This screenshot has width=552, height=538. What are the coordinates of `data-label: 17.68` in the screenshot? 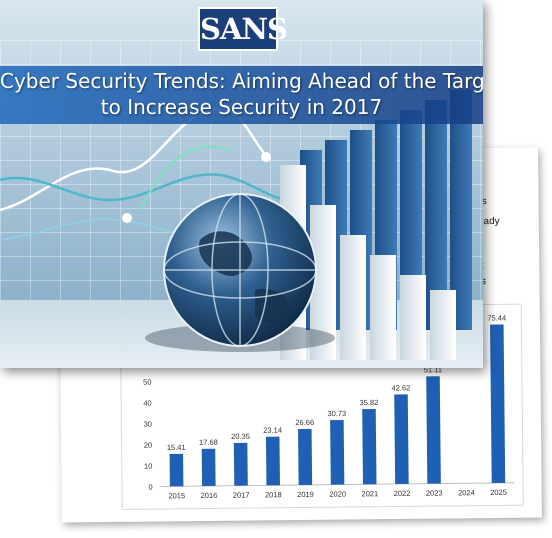 It's located at (208, 442).